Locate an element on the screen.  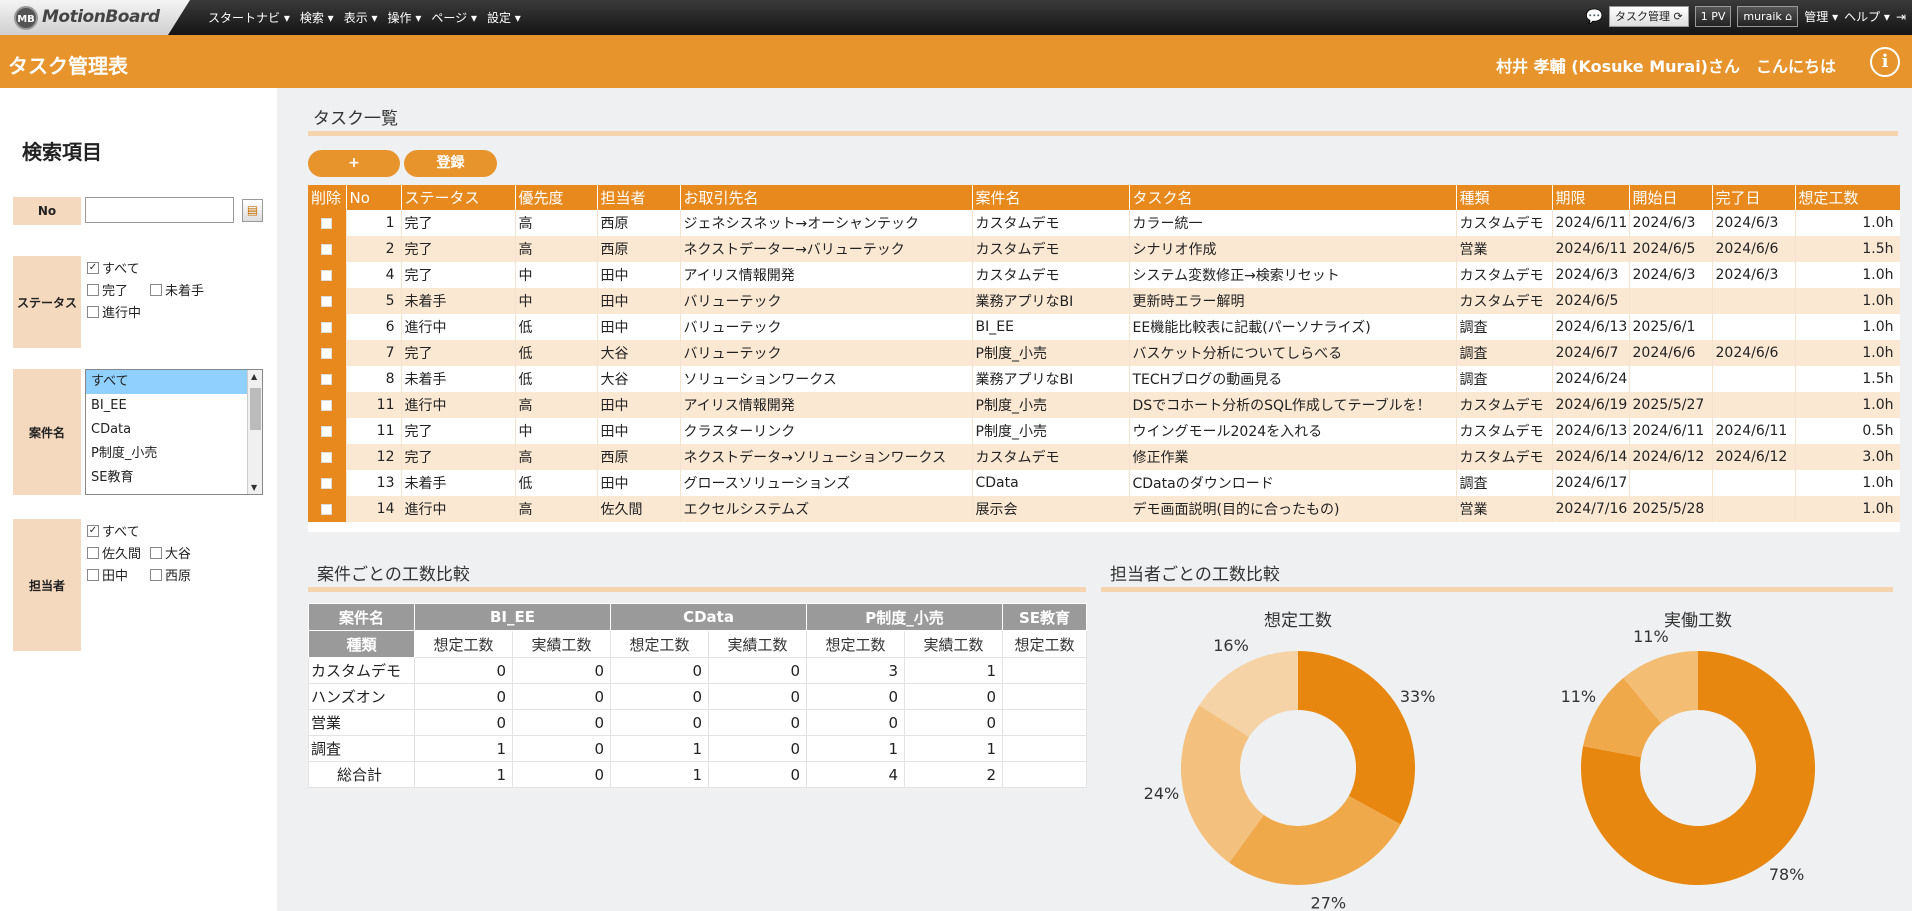
chat-icon: 💬 is located at coordinates (1594, 17).